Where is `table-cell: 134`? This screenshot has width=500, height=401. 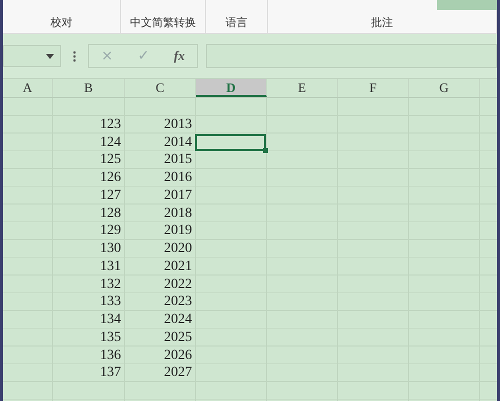 table-cell: 134 is located at coordinates (110, 319).